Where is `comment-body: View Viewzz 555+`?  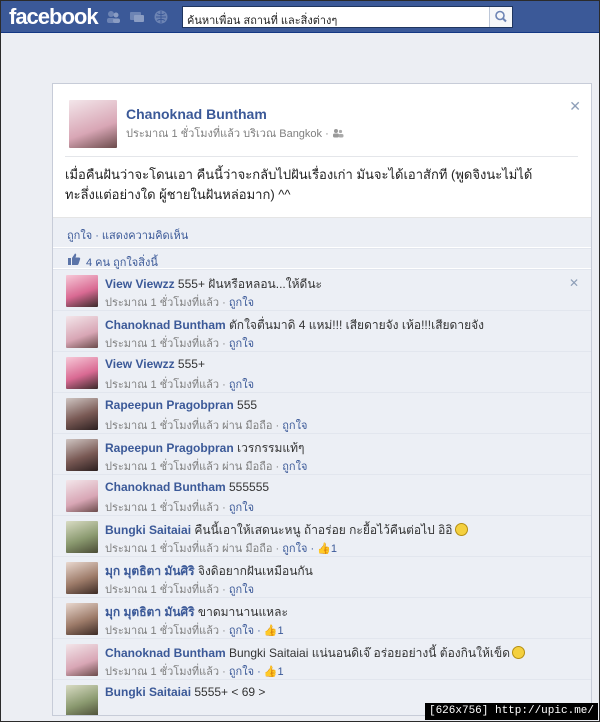
comment-body: View Viewzz 555+ is located at coordinates (155, 364).